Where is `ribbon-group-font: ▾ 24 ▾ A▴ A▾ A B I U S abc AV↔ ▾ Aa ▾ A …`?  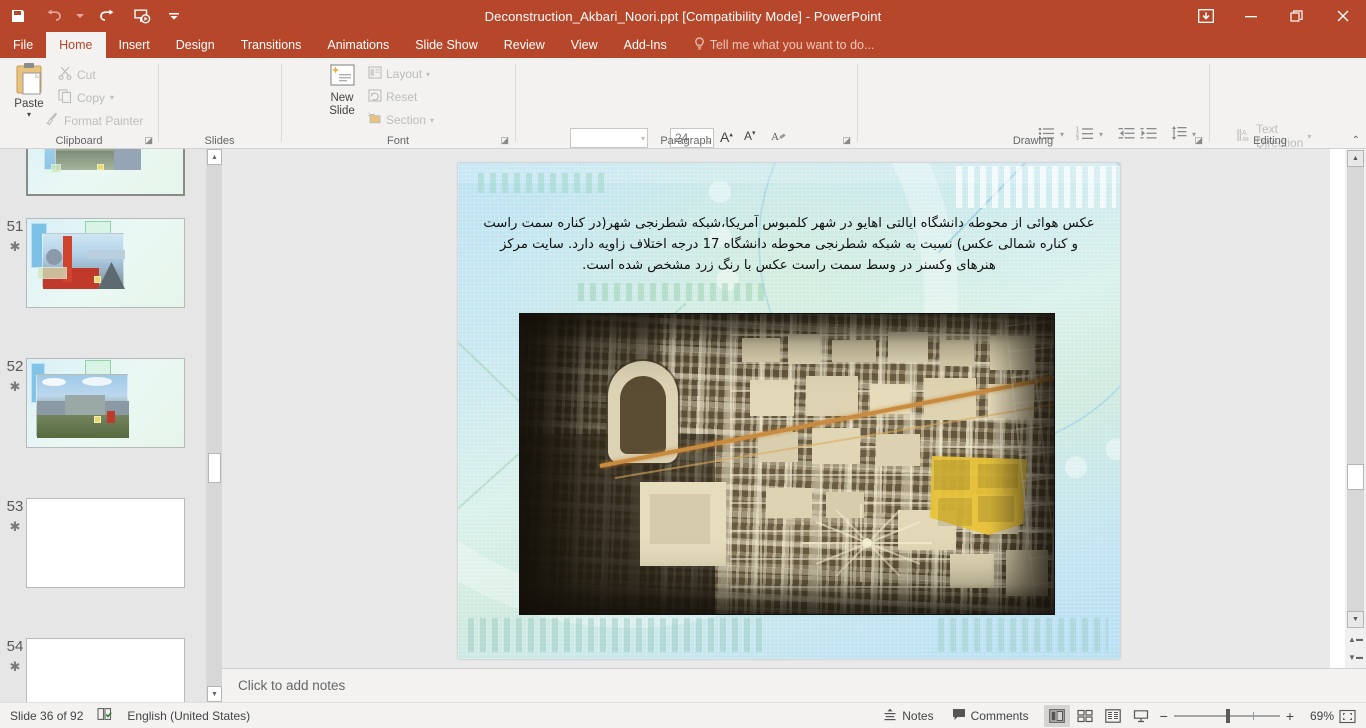
ribbon-group-font: ▾ 24 ▾ A▴ A▾ A B I U S abc AV↔ ▾ Aa ▾ A … is located at coordinates (534, 118).